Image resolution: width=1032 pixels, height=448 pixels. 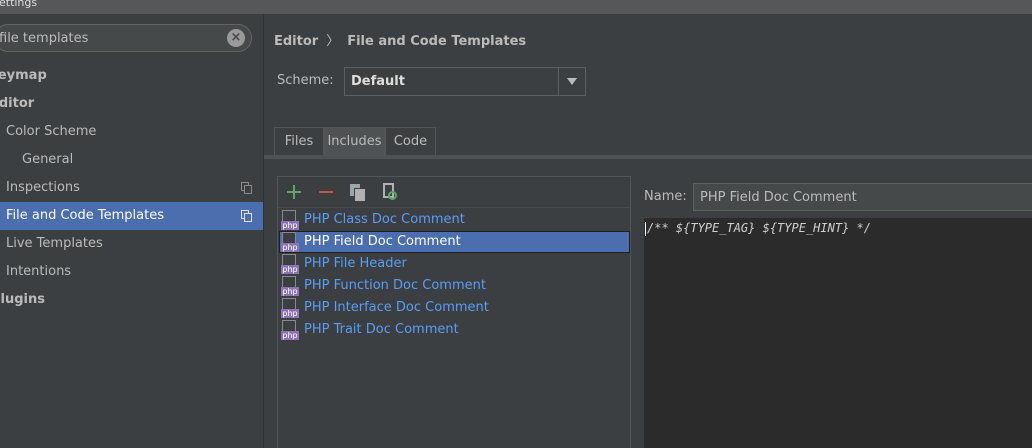 I want to click on sidebar-item-label: Intentions, so click(x=39, y=271).